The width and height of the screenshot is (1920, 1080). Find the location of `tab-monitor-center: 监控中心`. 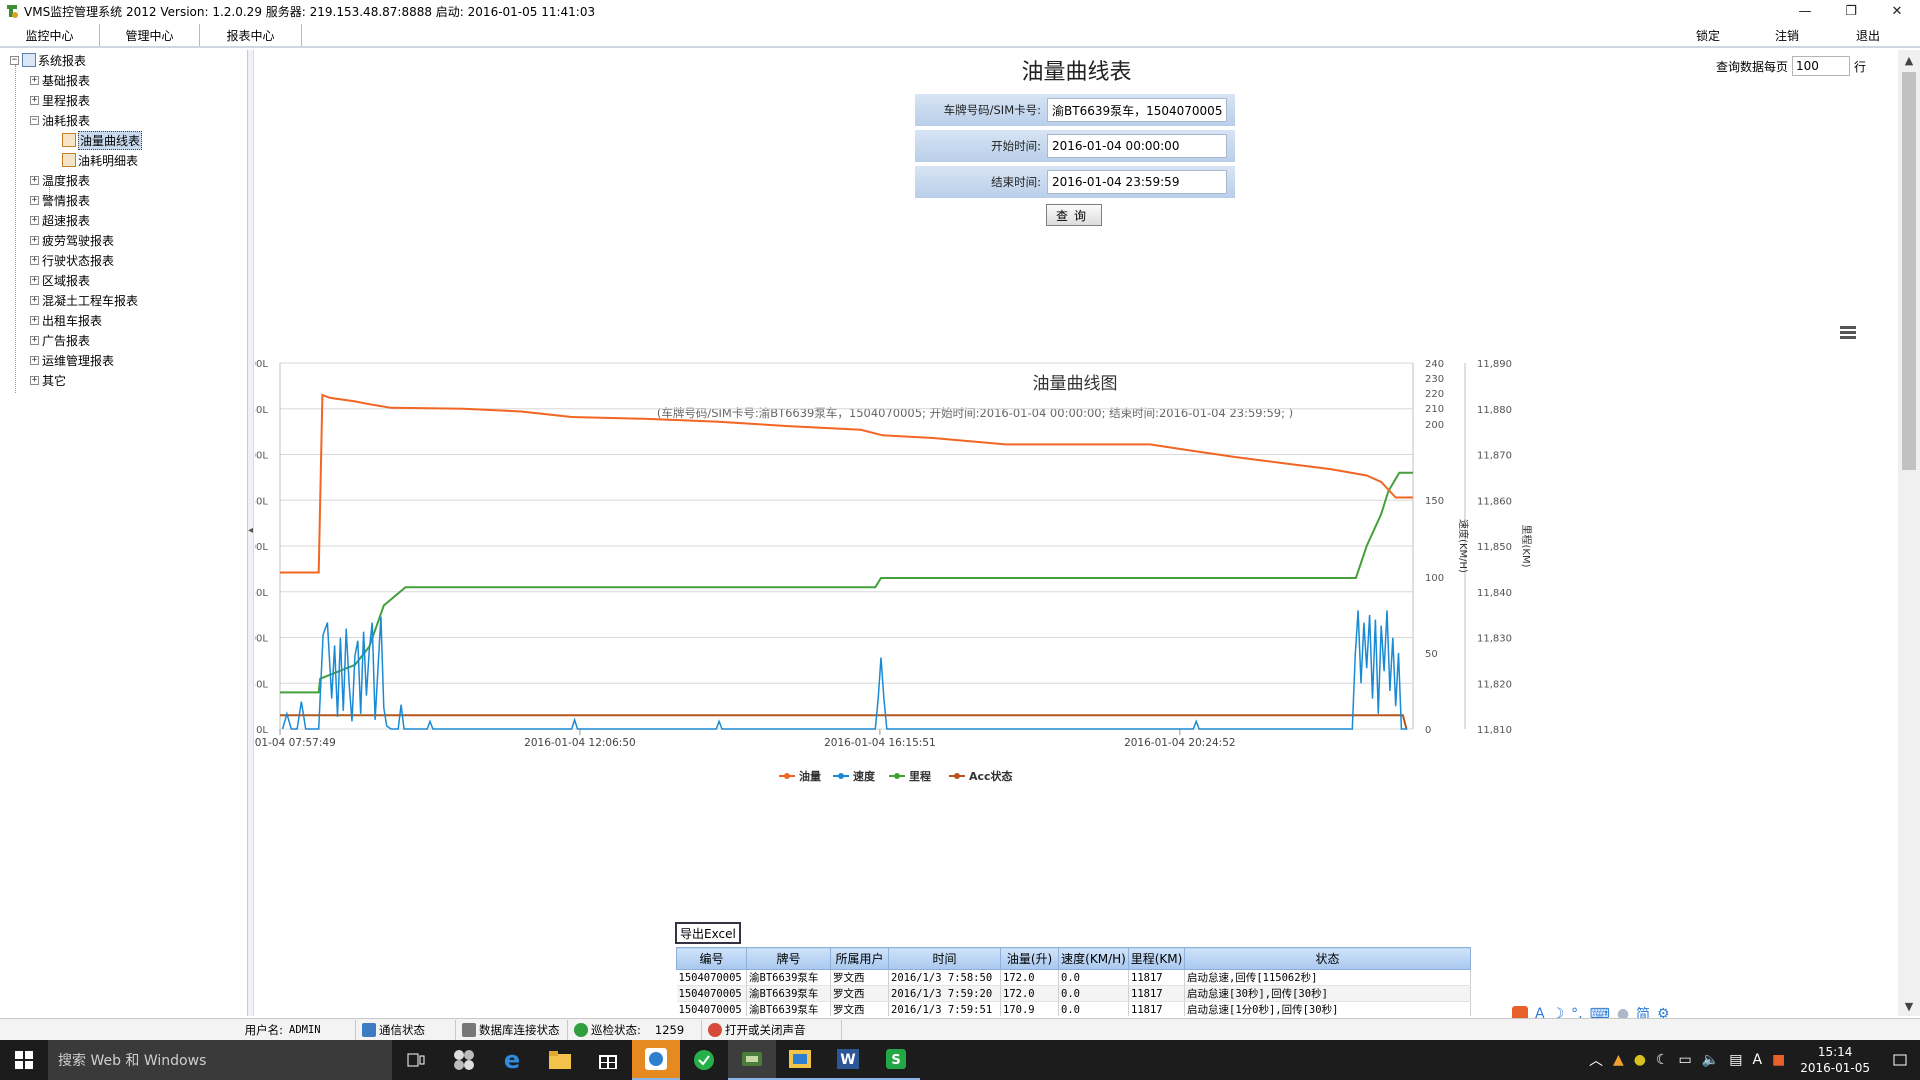

tab-monitor-center: 监控中心 is located at coordinates (50, 35).